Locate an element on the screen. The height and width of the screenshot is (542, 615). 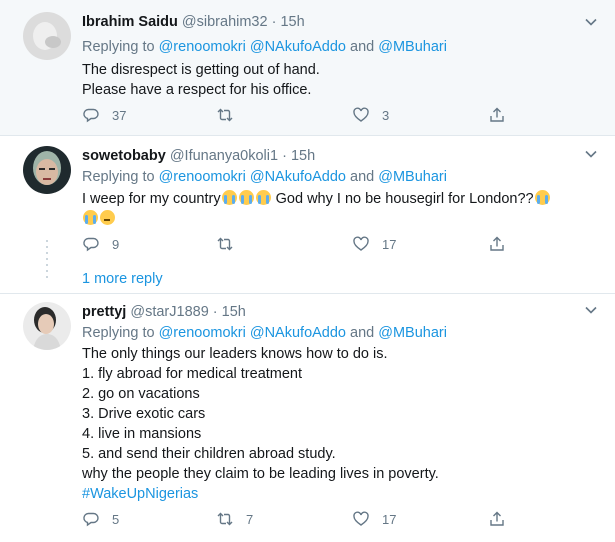
display-name: prettyj is located at coordinates (104, 312).